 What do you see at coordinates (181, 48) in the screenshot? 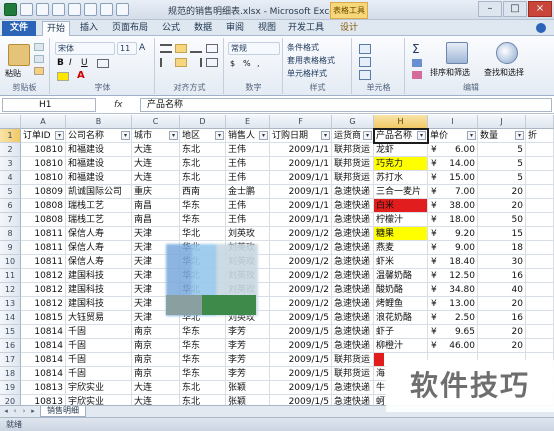
I see `align-middle-icon` at bounding box center [181, 48].